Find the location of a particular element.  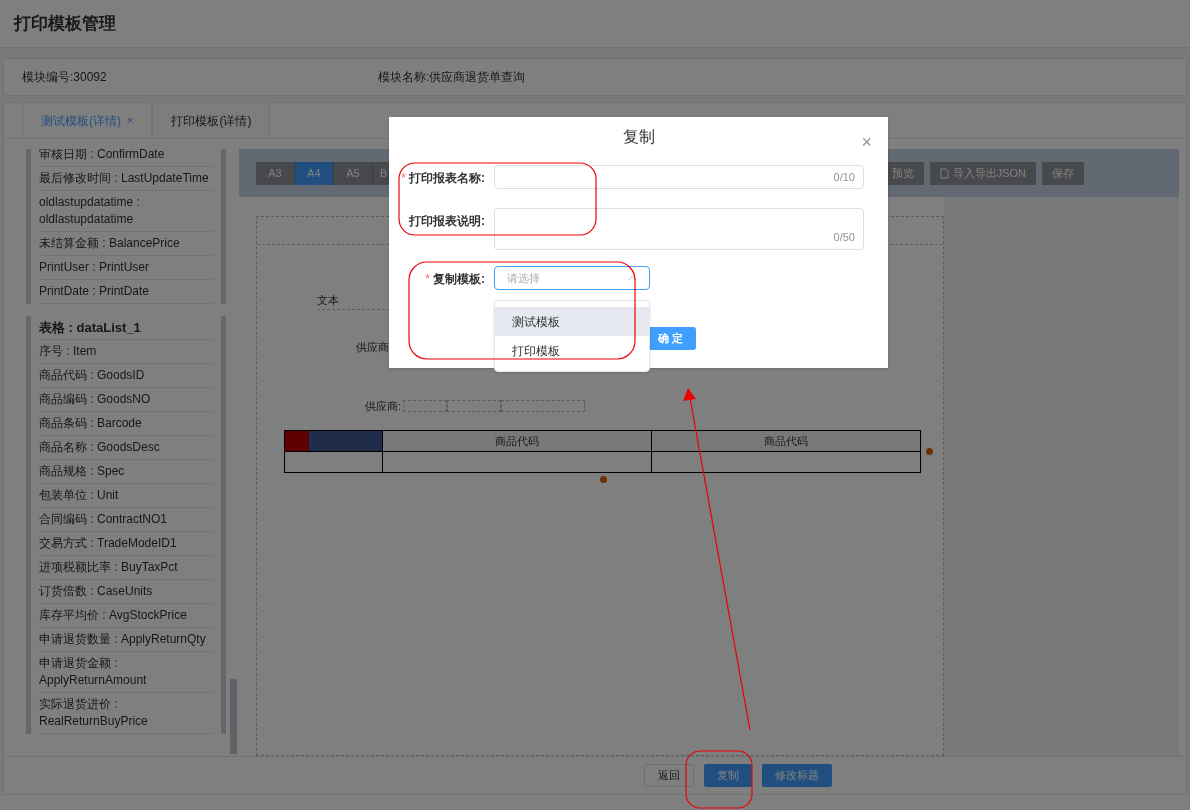

field-item: 进项税额比率 : BuyTaxPct is located at coordinates (126, 568).